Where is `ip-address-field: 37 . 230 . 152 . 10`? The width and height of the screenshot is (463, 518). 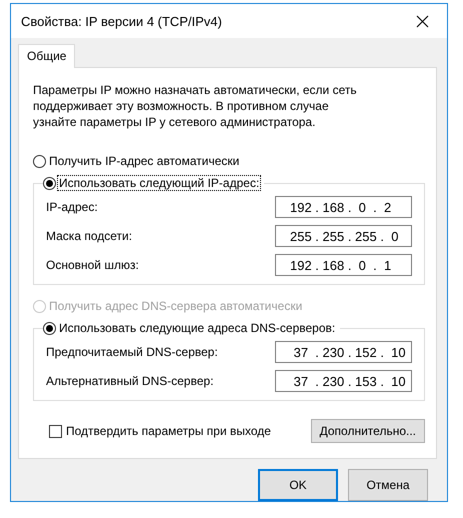 ip-address-field: 37 . 230 . 152 . 10 is located at coordinates (343, 352).